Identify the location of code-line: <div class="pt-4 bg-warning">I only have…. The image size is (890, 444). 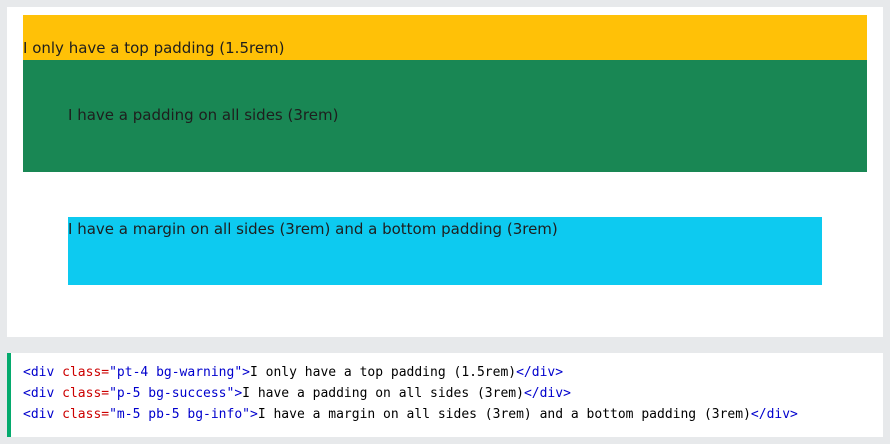
(293, 373).